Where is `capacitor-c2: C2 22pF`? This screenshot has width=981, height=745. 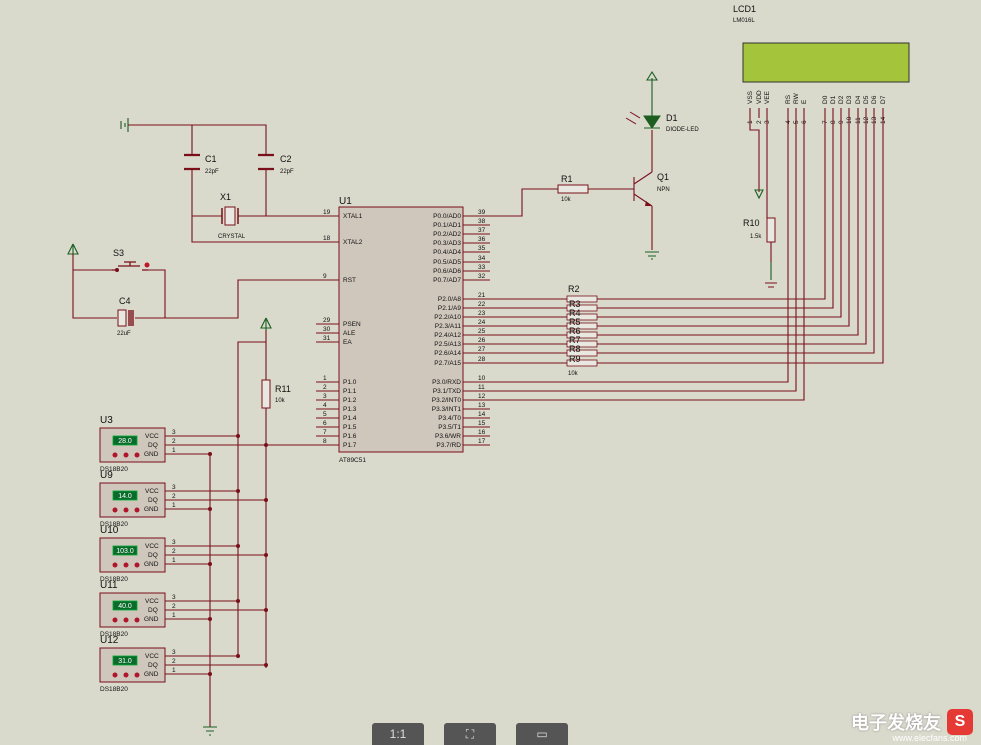
capacitor-c2: C2 22pF is located at coordinates (276, 164).